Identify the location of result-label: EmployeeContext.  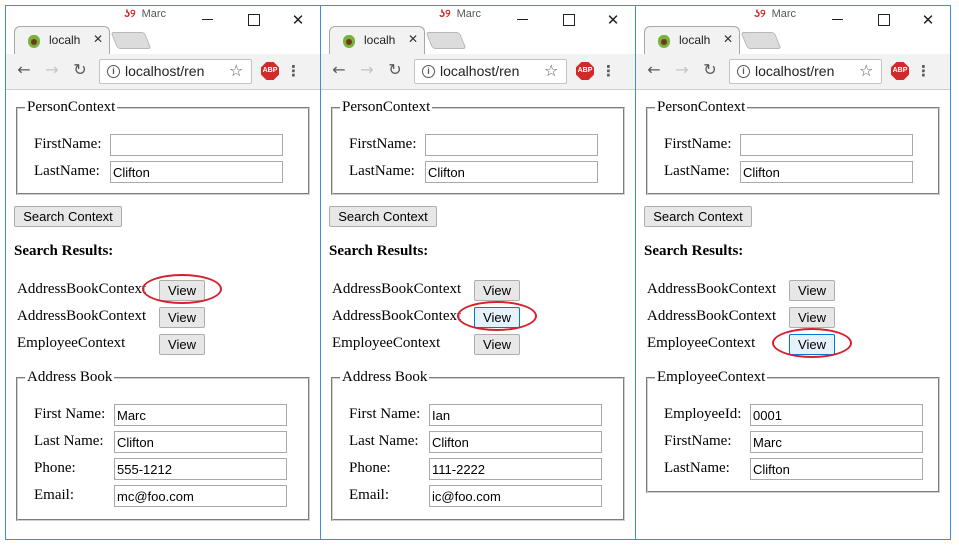
(386, 343).